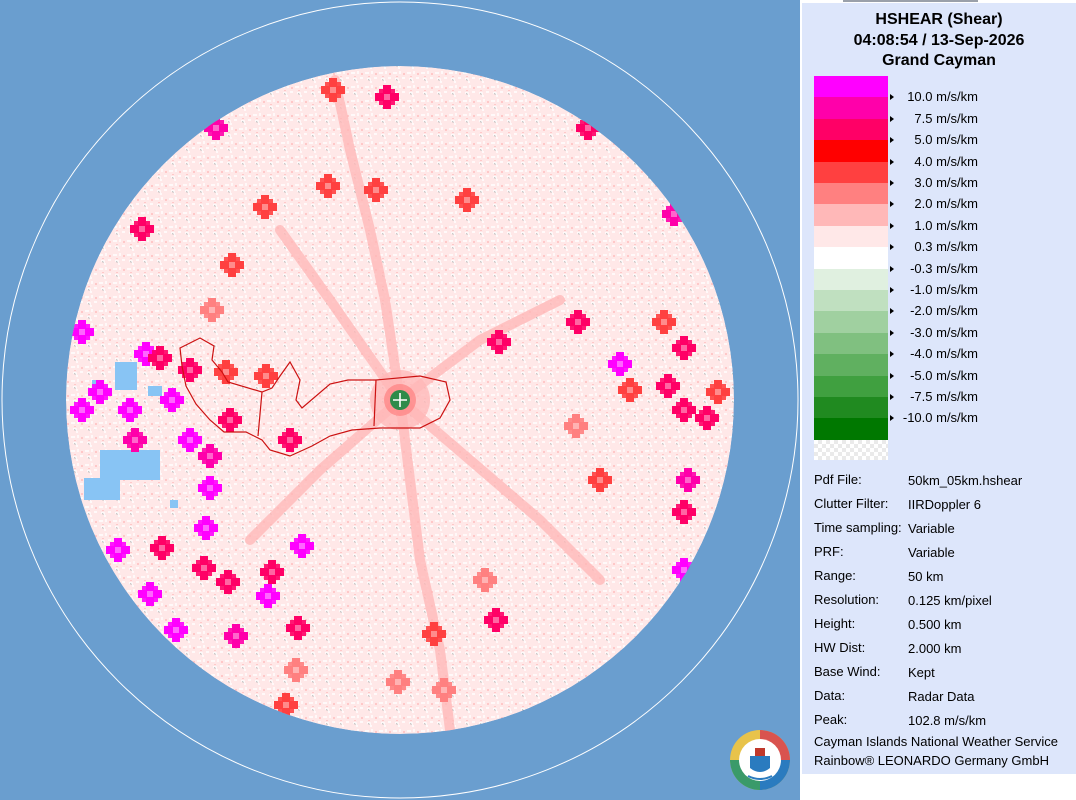  Describe the element at coordinates (847, 599) in the screenshot. I see `info-label: Resolution:` at that location.